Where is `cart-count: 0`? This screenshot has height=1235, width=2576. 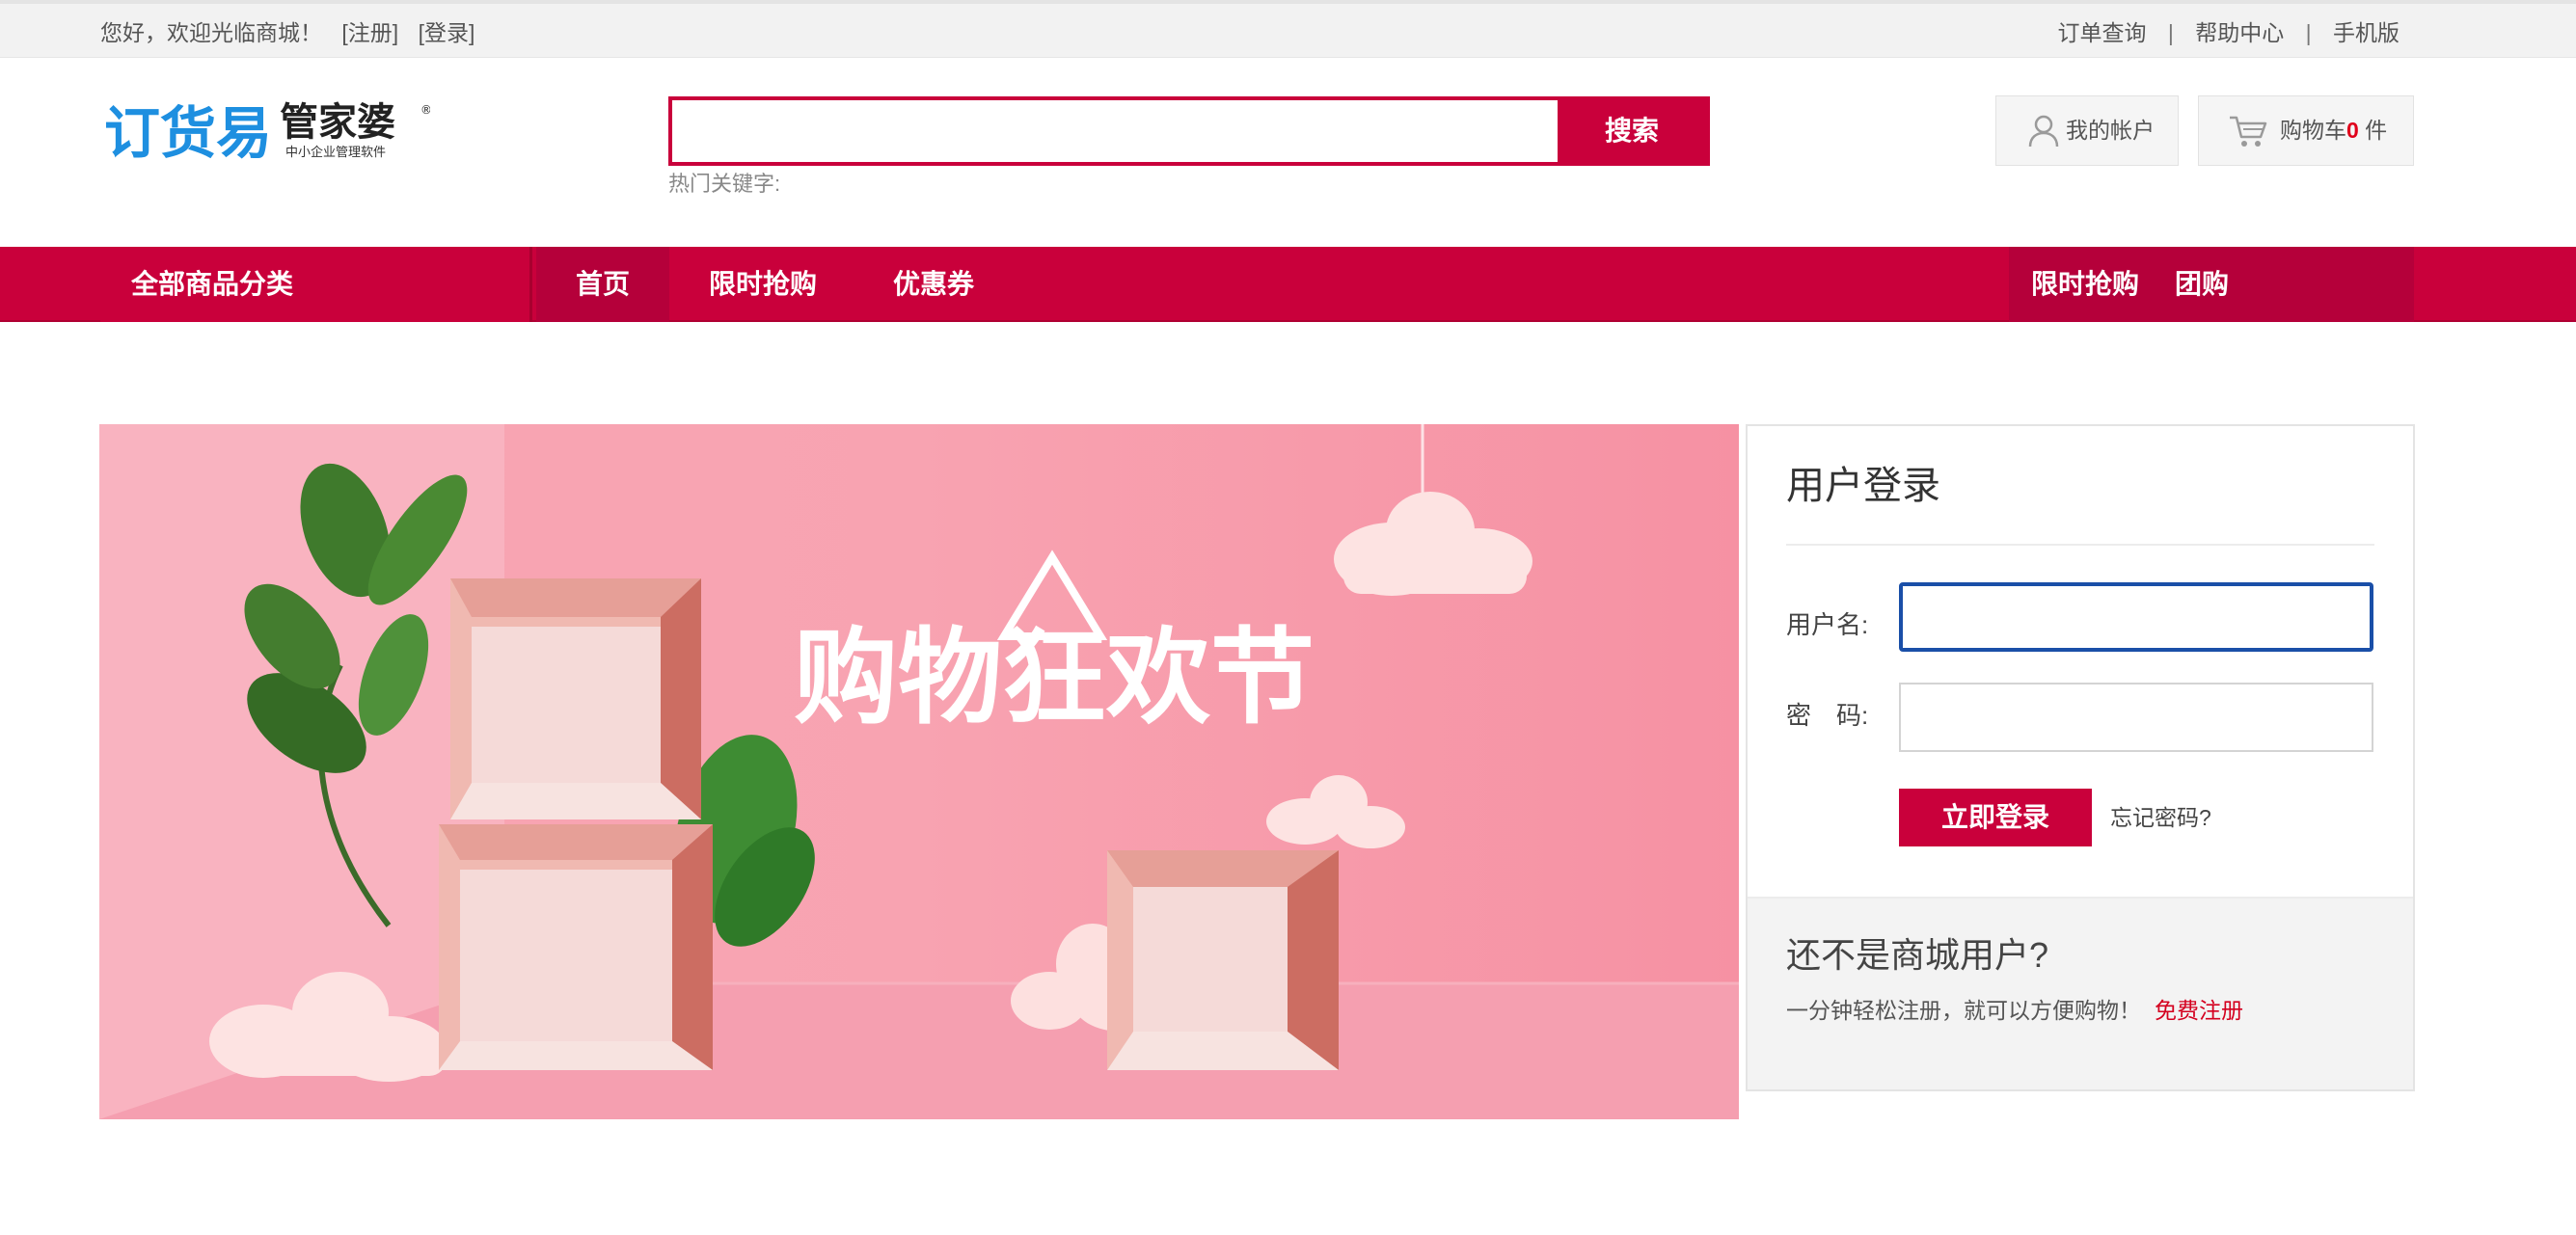 cart-count: 0 is located at coordinates (2352, 130).